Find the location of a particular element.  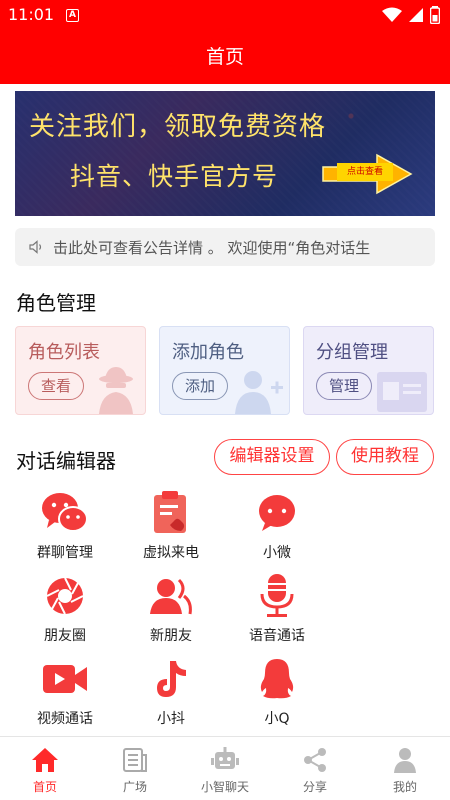

feature-label: 朋友圈 is located at coordinates (65, 636).